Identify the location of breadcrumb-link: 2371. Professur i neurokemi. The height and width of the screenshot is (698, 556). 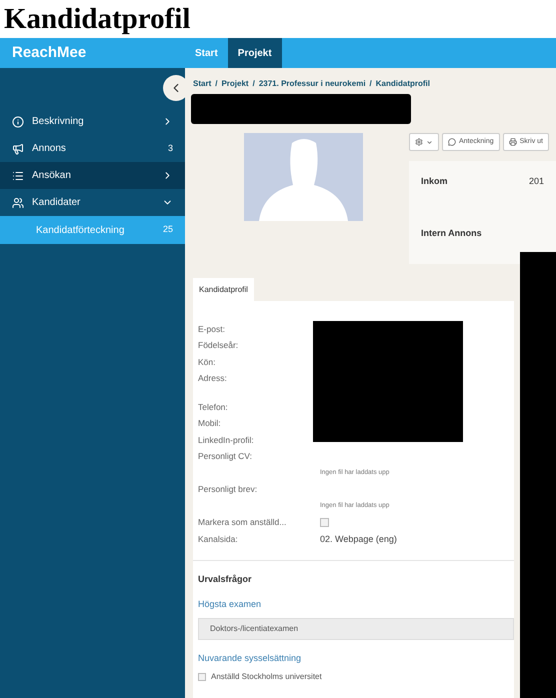
(312, 84).